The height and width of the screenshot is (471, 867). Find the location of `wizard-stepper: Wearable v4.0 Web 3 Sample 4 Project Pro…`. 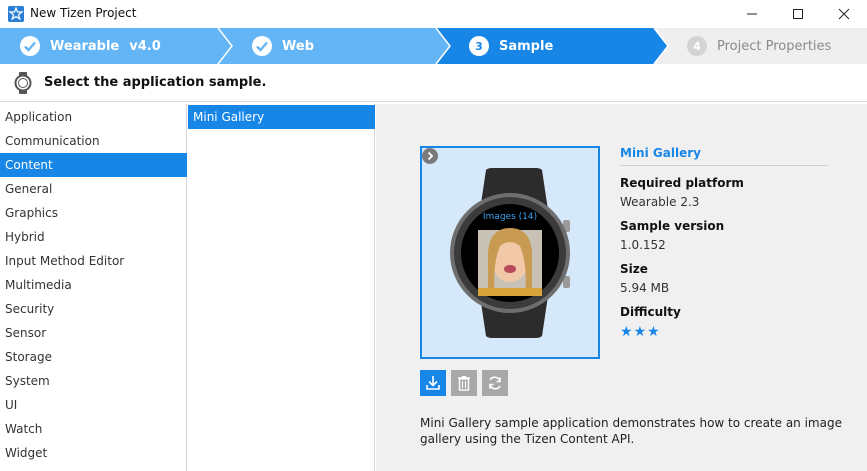

wizard-stepper: Wearable v4.0 Web 3 Sample 4 Project Pro… is located at coordinates (433, 46).